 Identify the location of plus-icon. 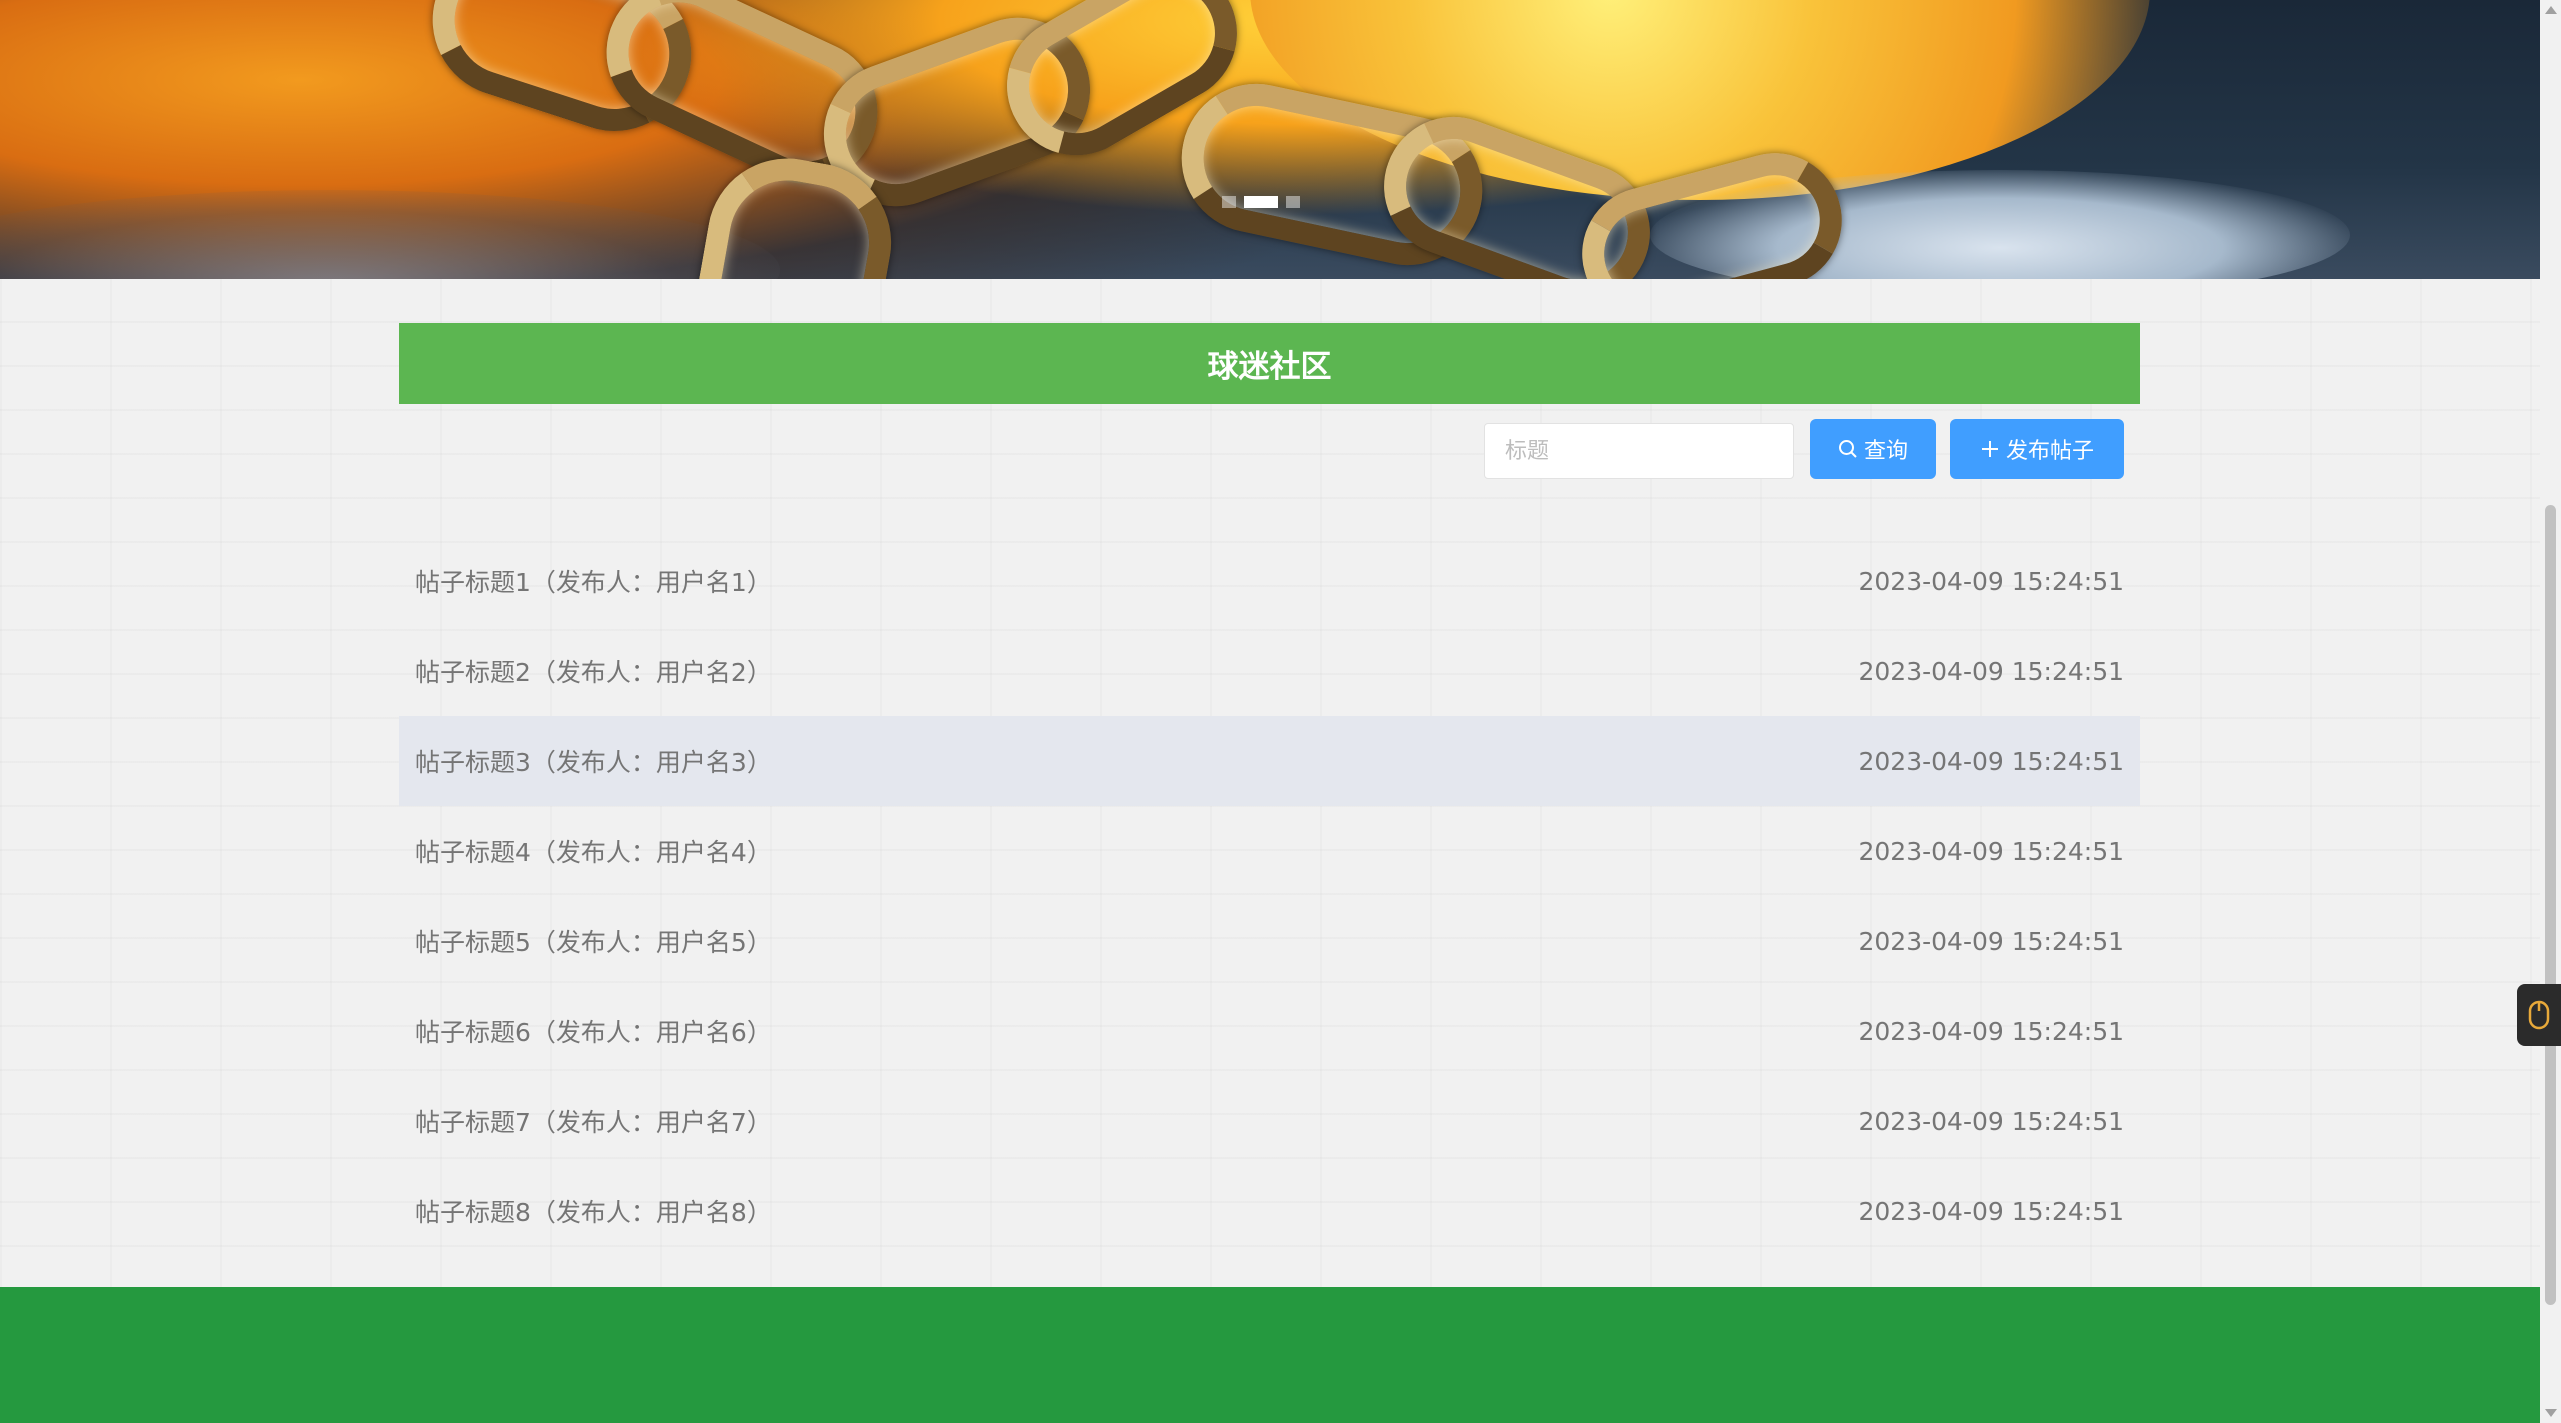
(1989, 449).